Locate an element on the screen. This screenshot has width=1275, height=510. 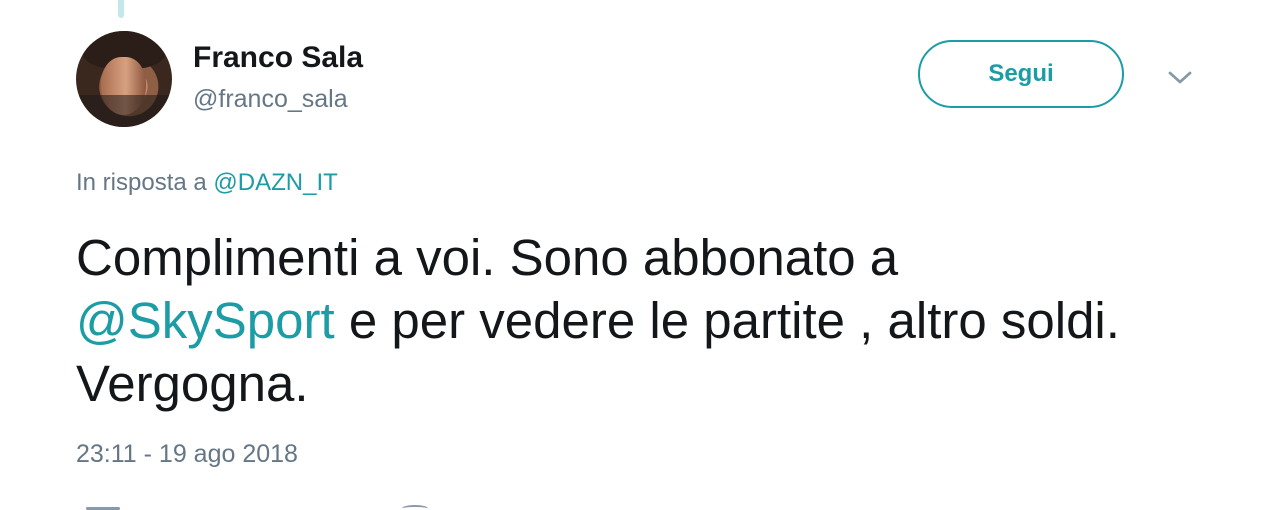
thread-connector-line is located at coordinates (121, 9).